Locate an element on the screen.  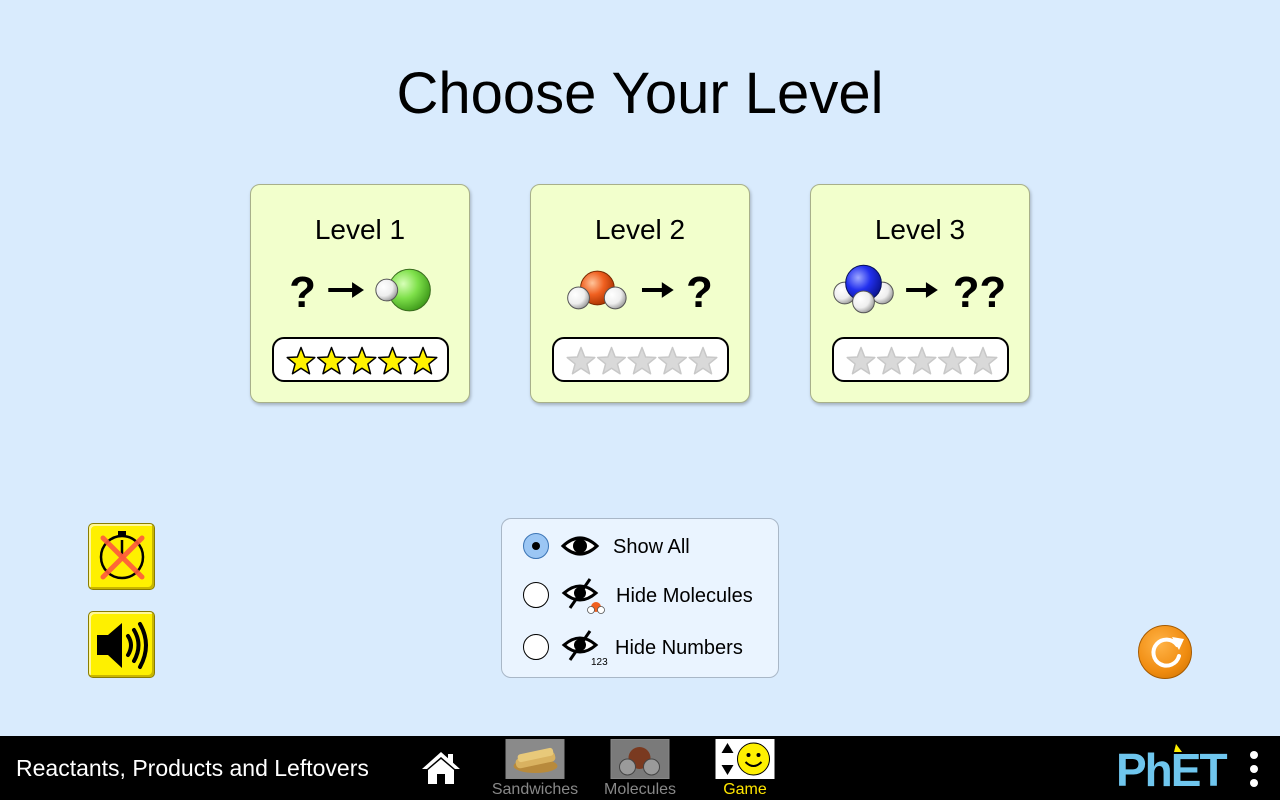
level-3-button: Level 3 ?? is located at coordinates (920, 293).